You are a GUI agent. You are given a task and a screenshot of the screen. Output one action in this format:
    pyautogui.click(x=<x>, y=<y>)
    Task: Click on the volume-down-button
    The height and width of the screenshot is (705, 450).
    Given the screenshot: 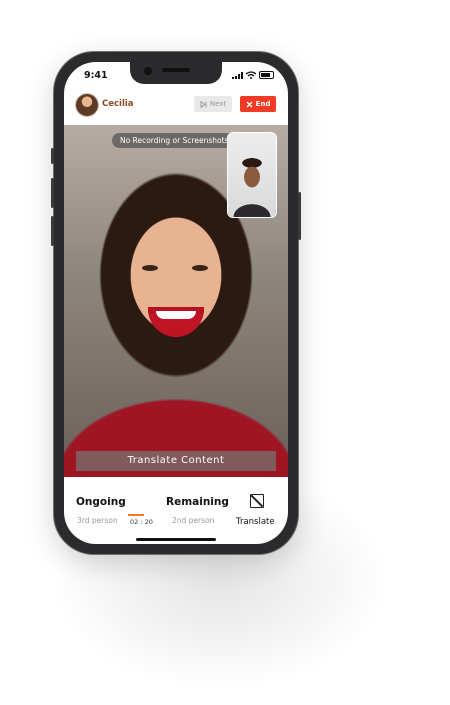 What is the action you would take?
    pyautogui.click(x=52, y=231)
    